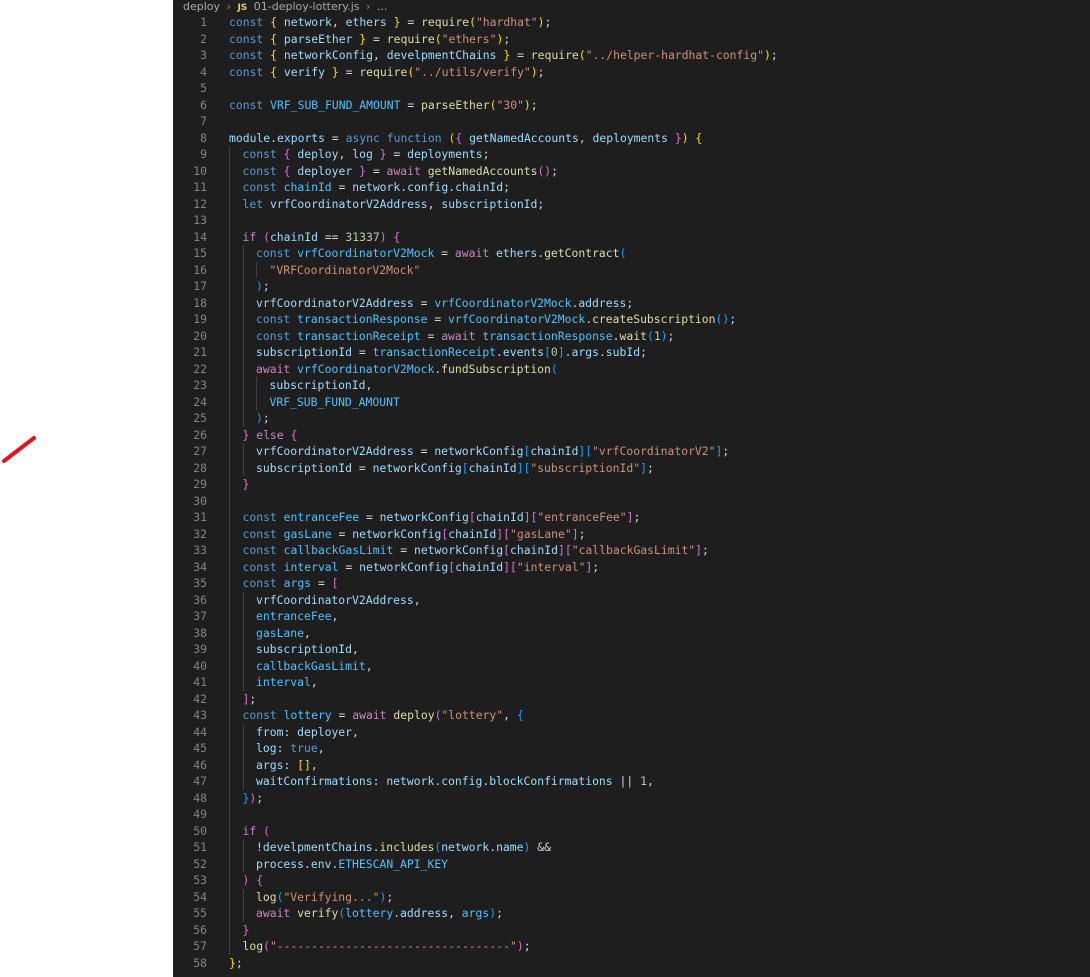  Describe the element at coordinates (631, 154) in the screenshot. I see `code-line: 9 const { deploy, log } = deployments;` at that location.